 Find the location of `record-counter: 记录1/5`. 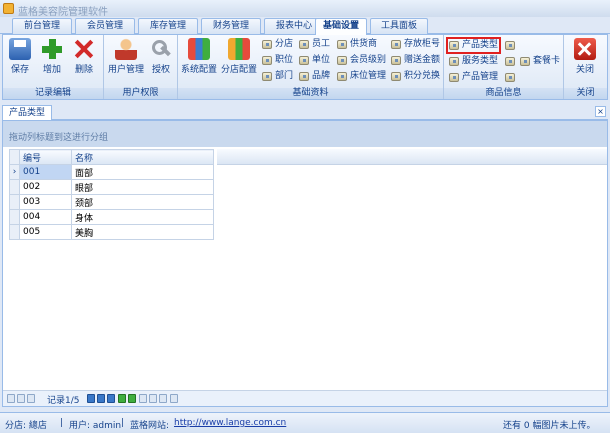

record-counter: 记录1/5 is located at coordinates (63, 401).